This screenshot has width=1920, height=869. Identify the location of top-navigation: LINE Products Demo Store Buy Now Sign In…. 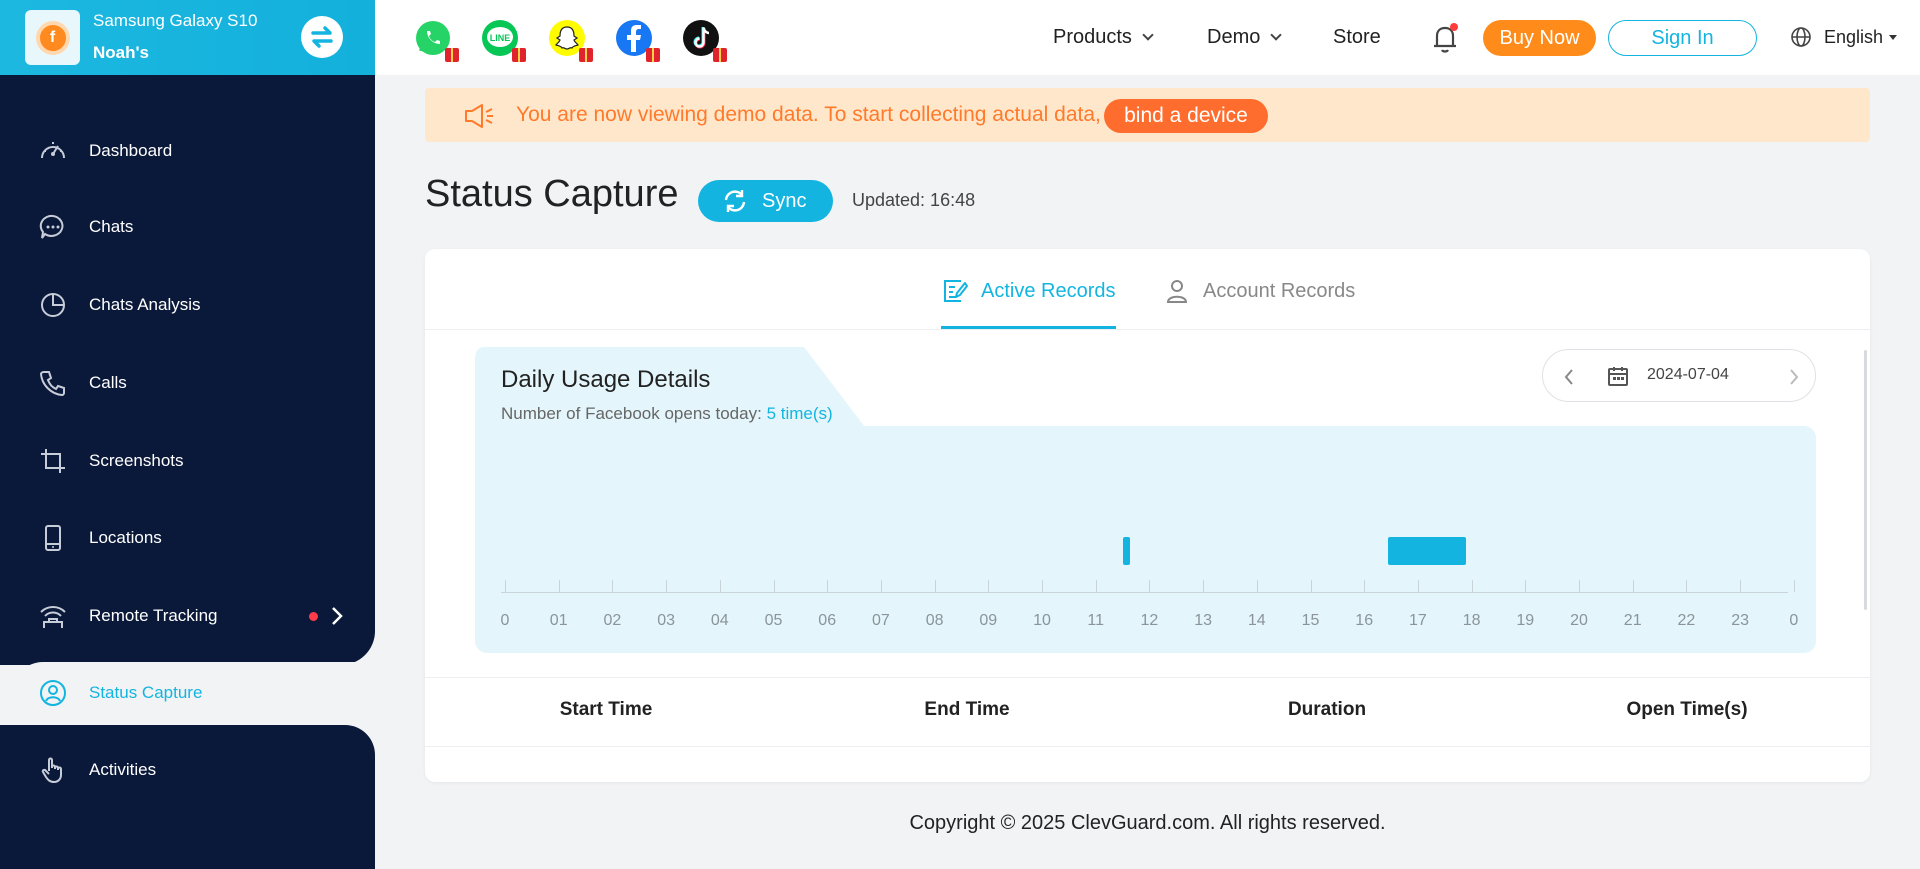
(1147, 37).